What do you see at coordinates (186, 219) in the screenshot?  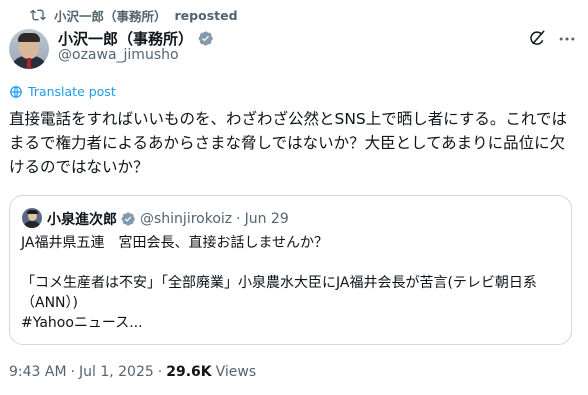 I see `quoted-author-handle: @shinjirokoiz` at bounding box center [186, 219].